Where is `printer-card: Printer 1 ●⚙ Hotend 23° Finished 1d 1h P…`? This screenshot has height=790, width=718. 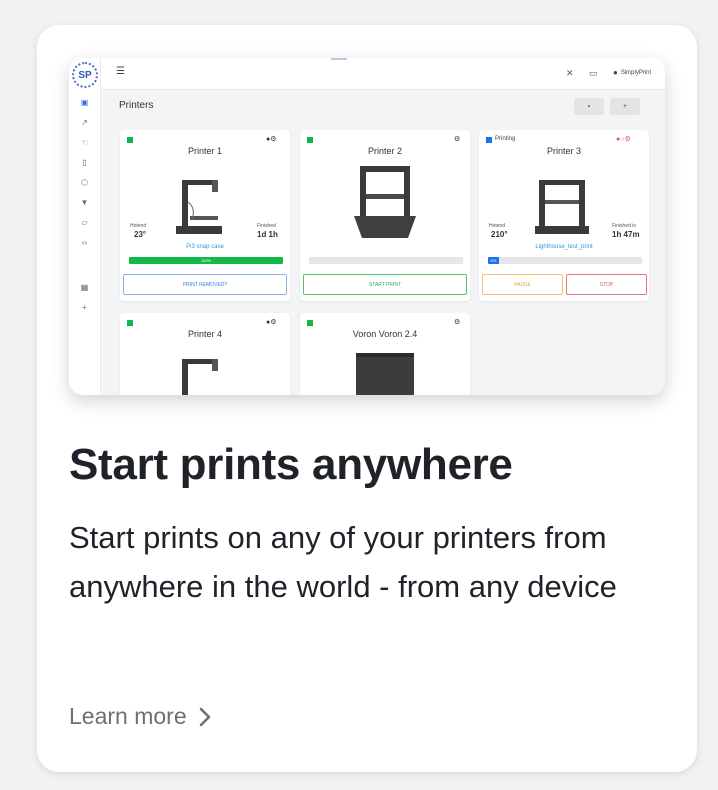 printer-card: Printer 1 ●⚙ Hotend 23° Finished 1d 1h P… is located at coordinates (205, 215).